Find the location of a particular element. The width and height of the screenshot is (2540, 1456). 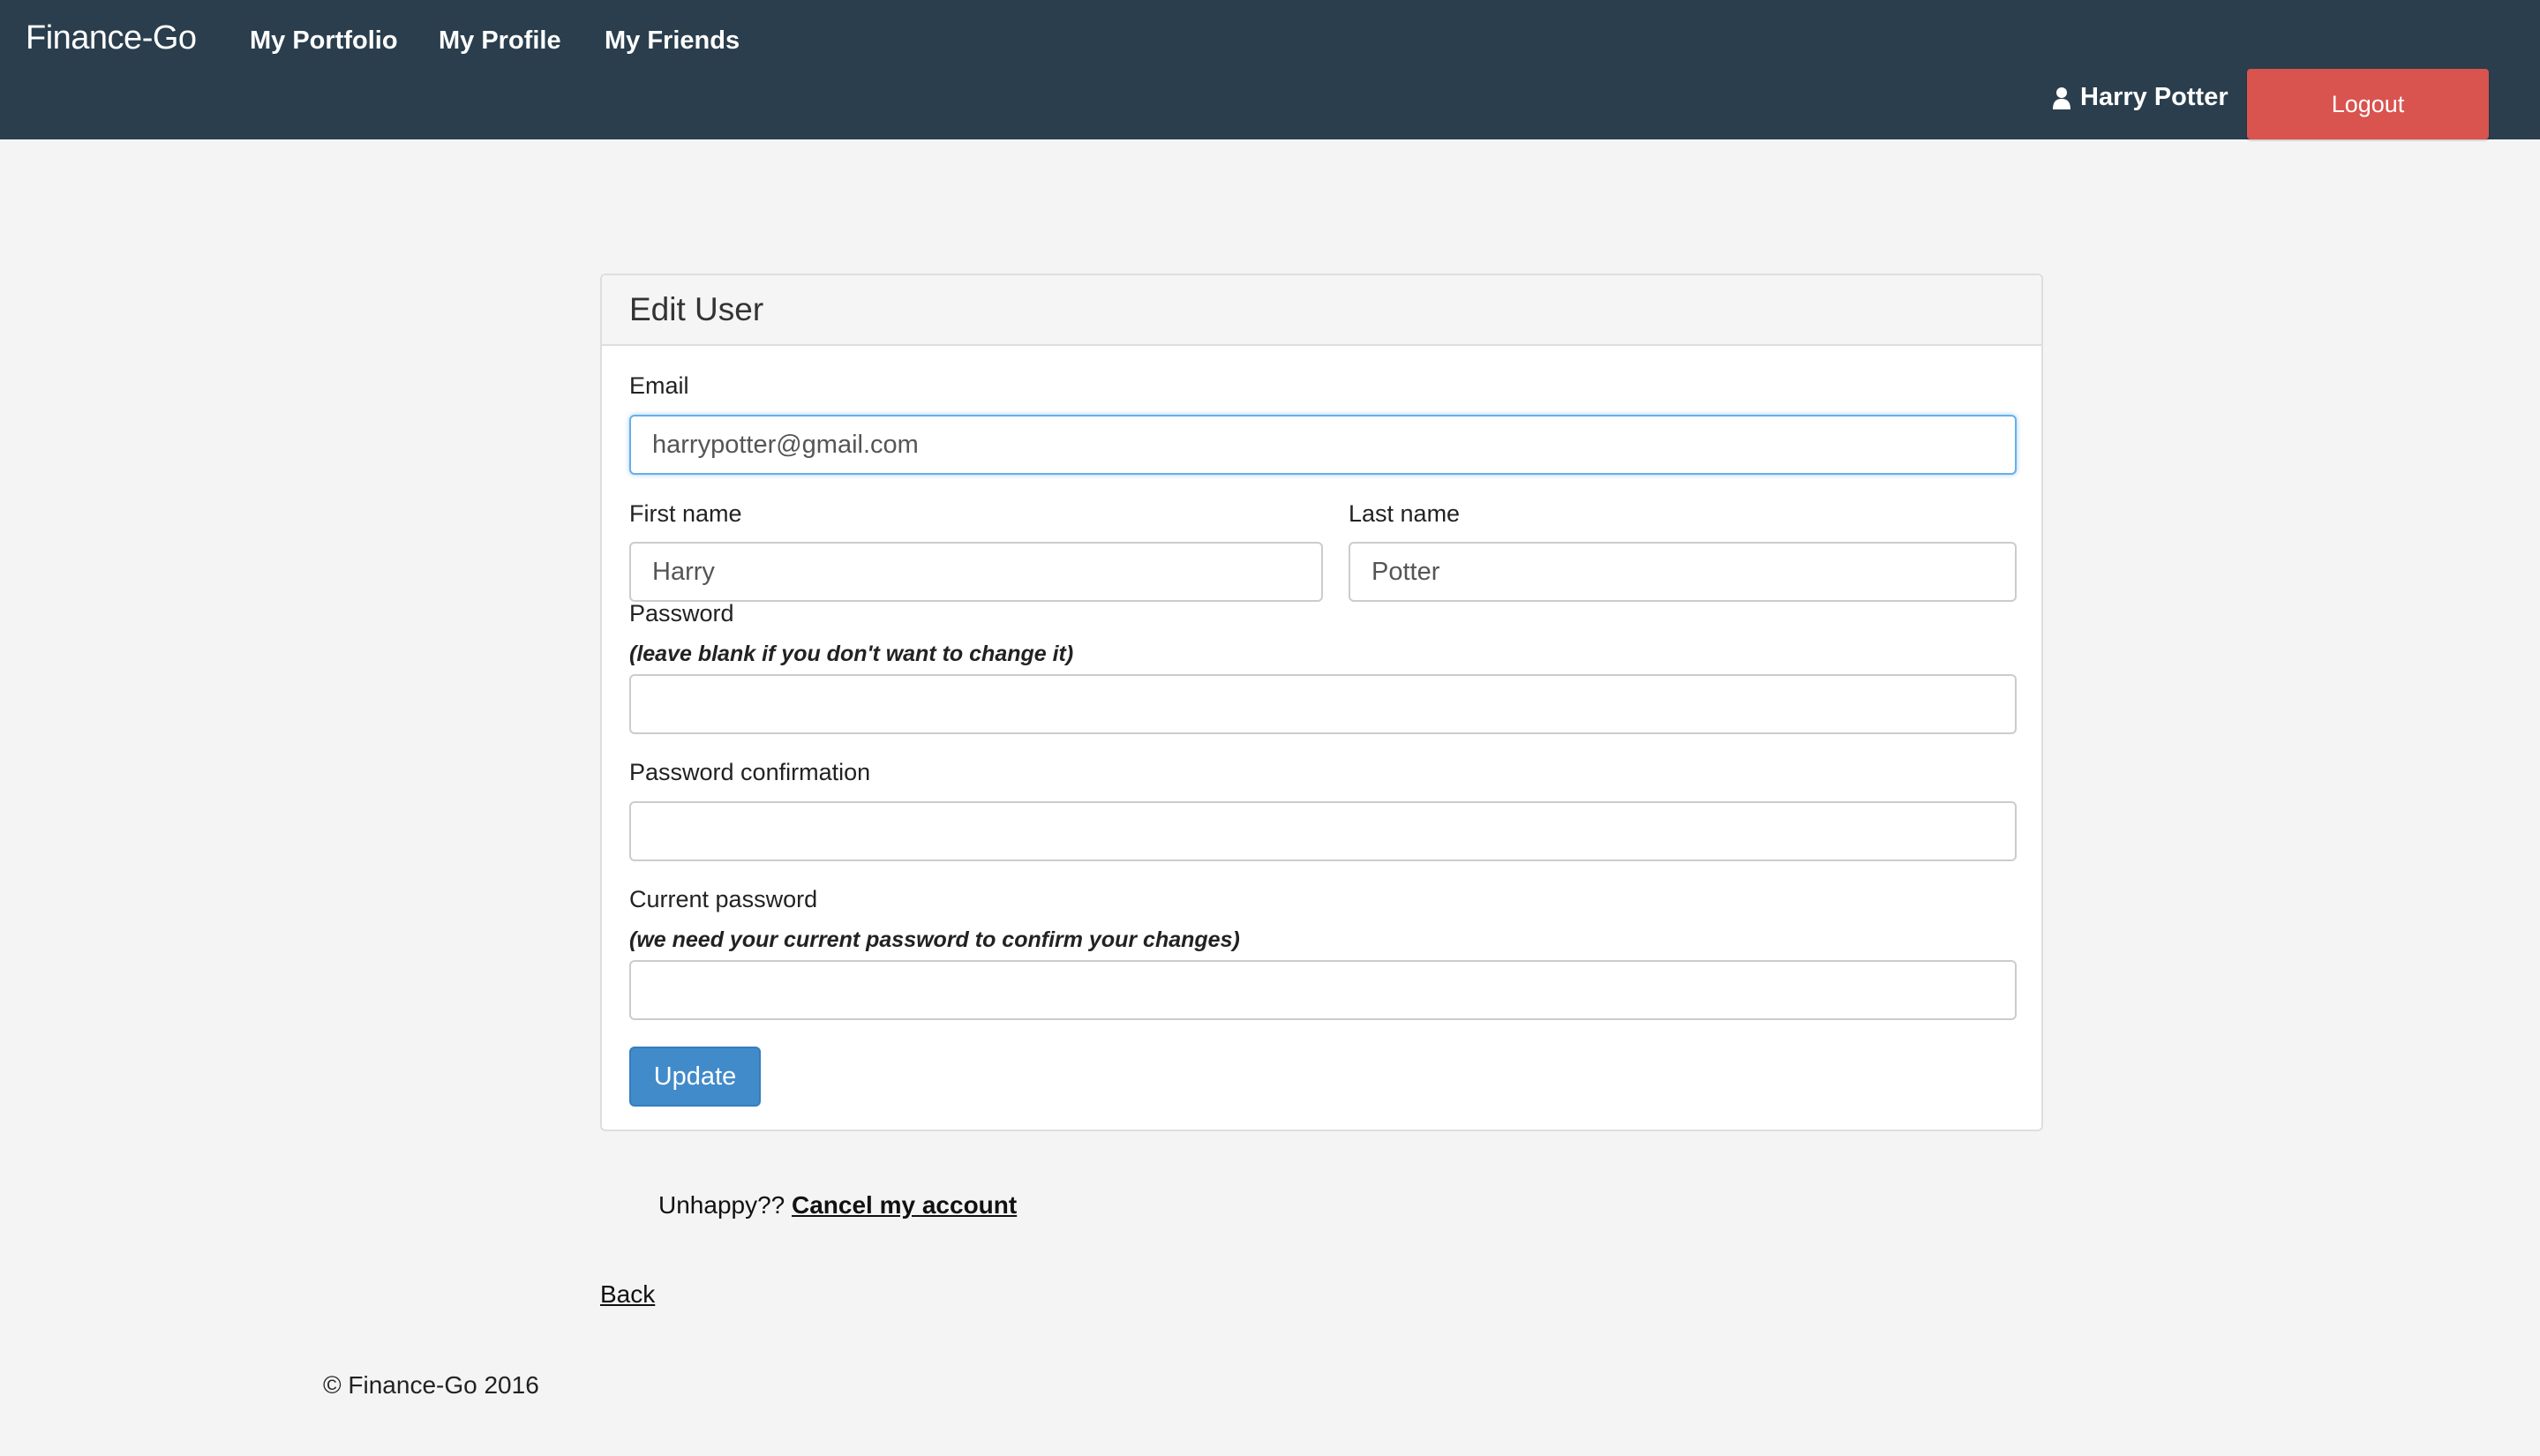

current-user: Harry Potter is located at coordinates (2140, 97).